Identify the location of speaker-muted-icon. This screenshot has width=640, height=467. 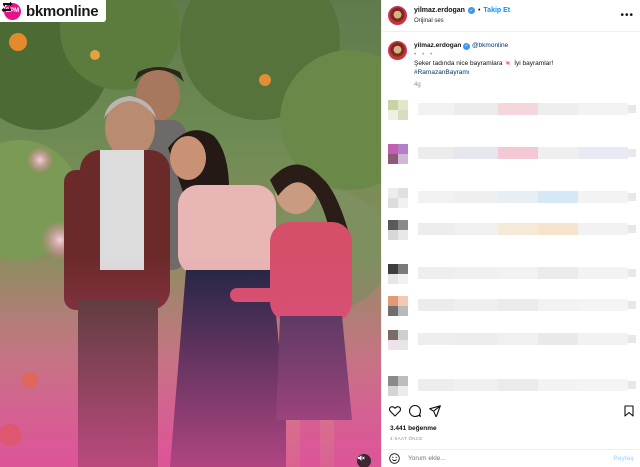
(361, 458).